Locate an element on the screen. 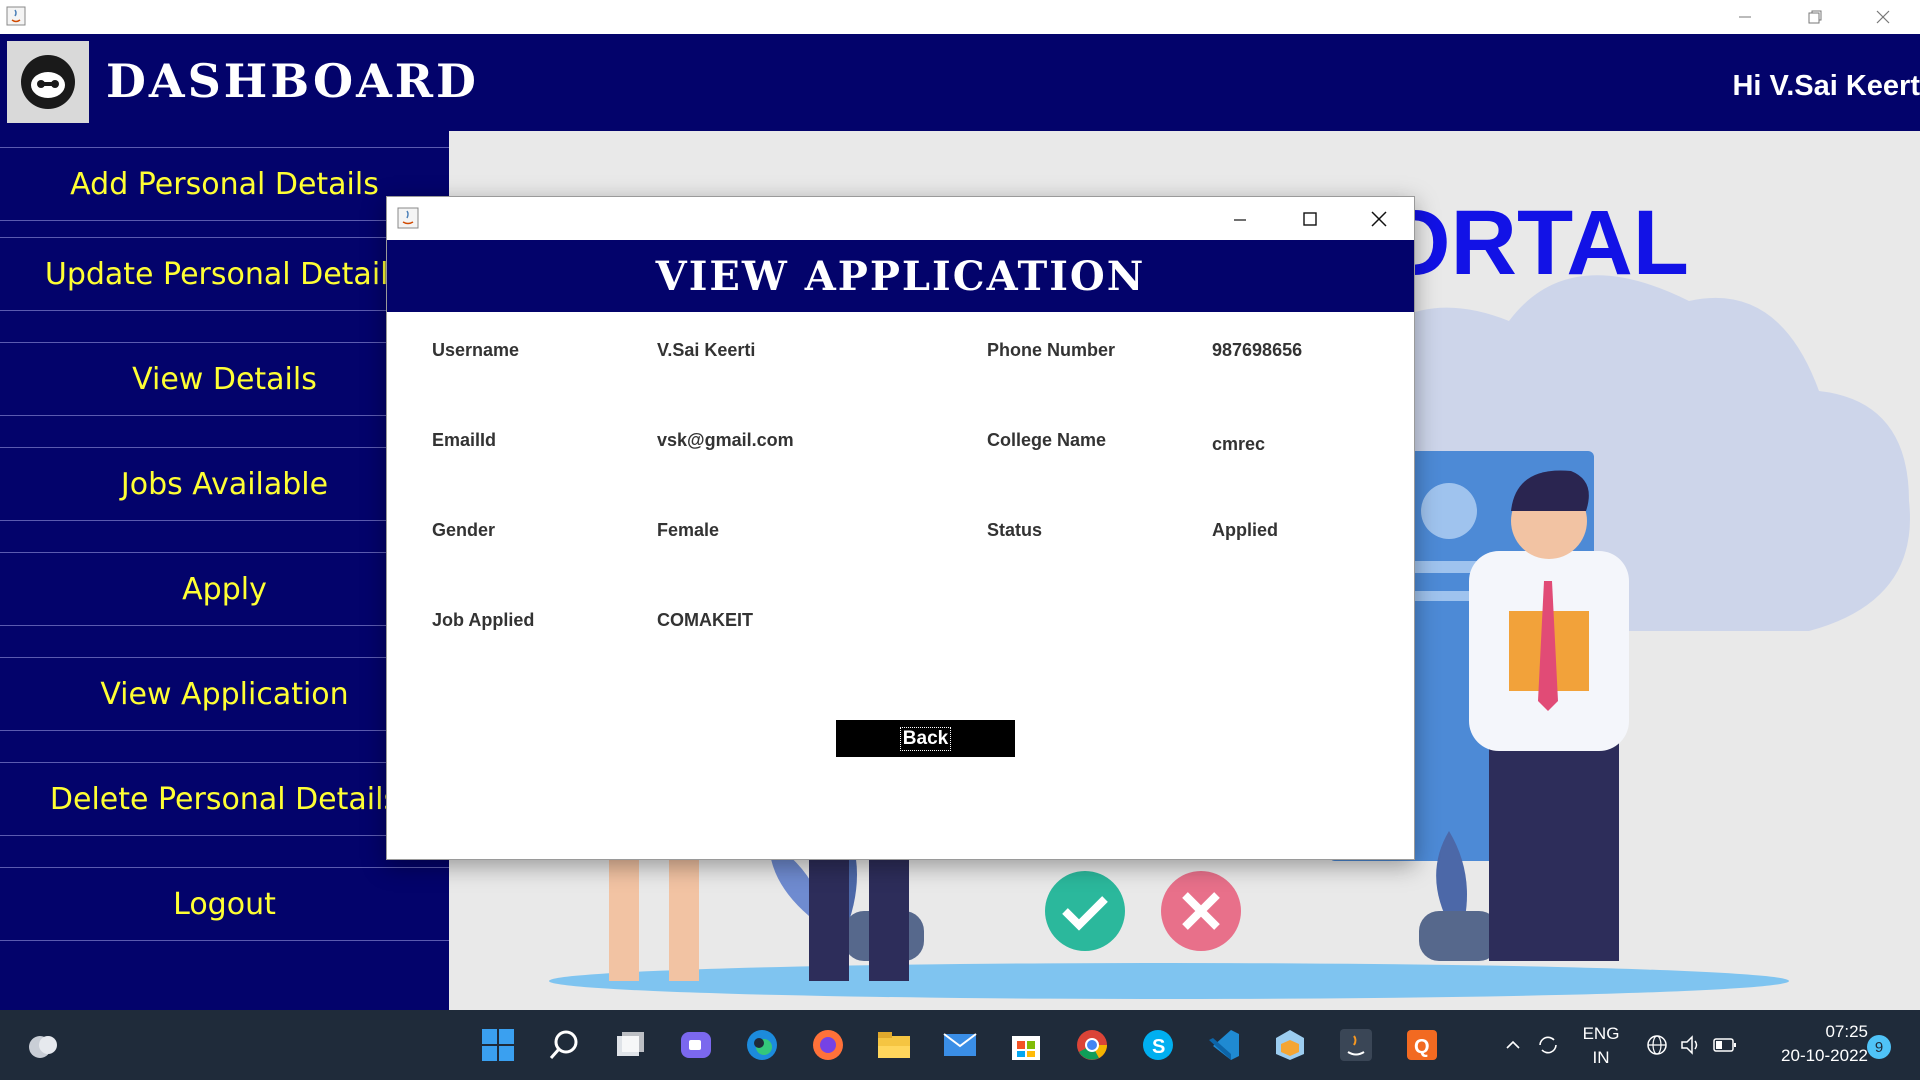  svg-text: Q is located at coordinates (1422, 1047).